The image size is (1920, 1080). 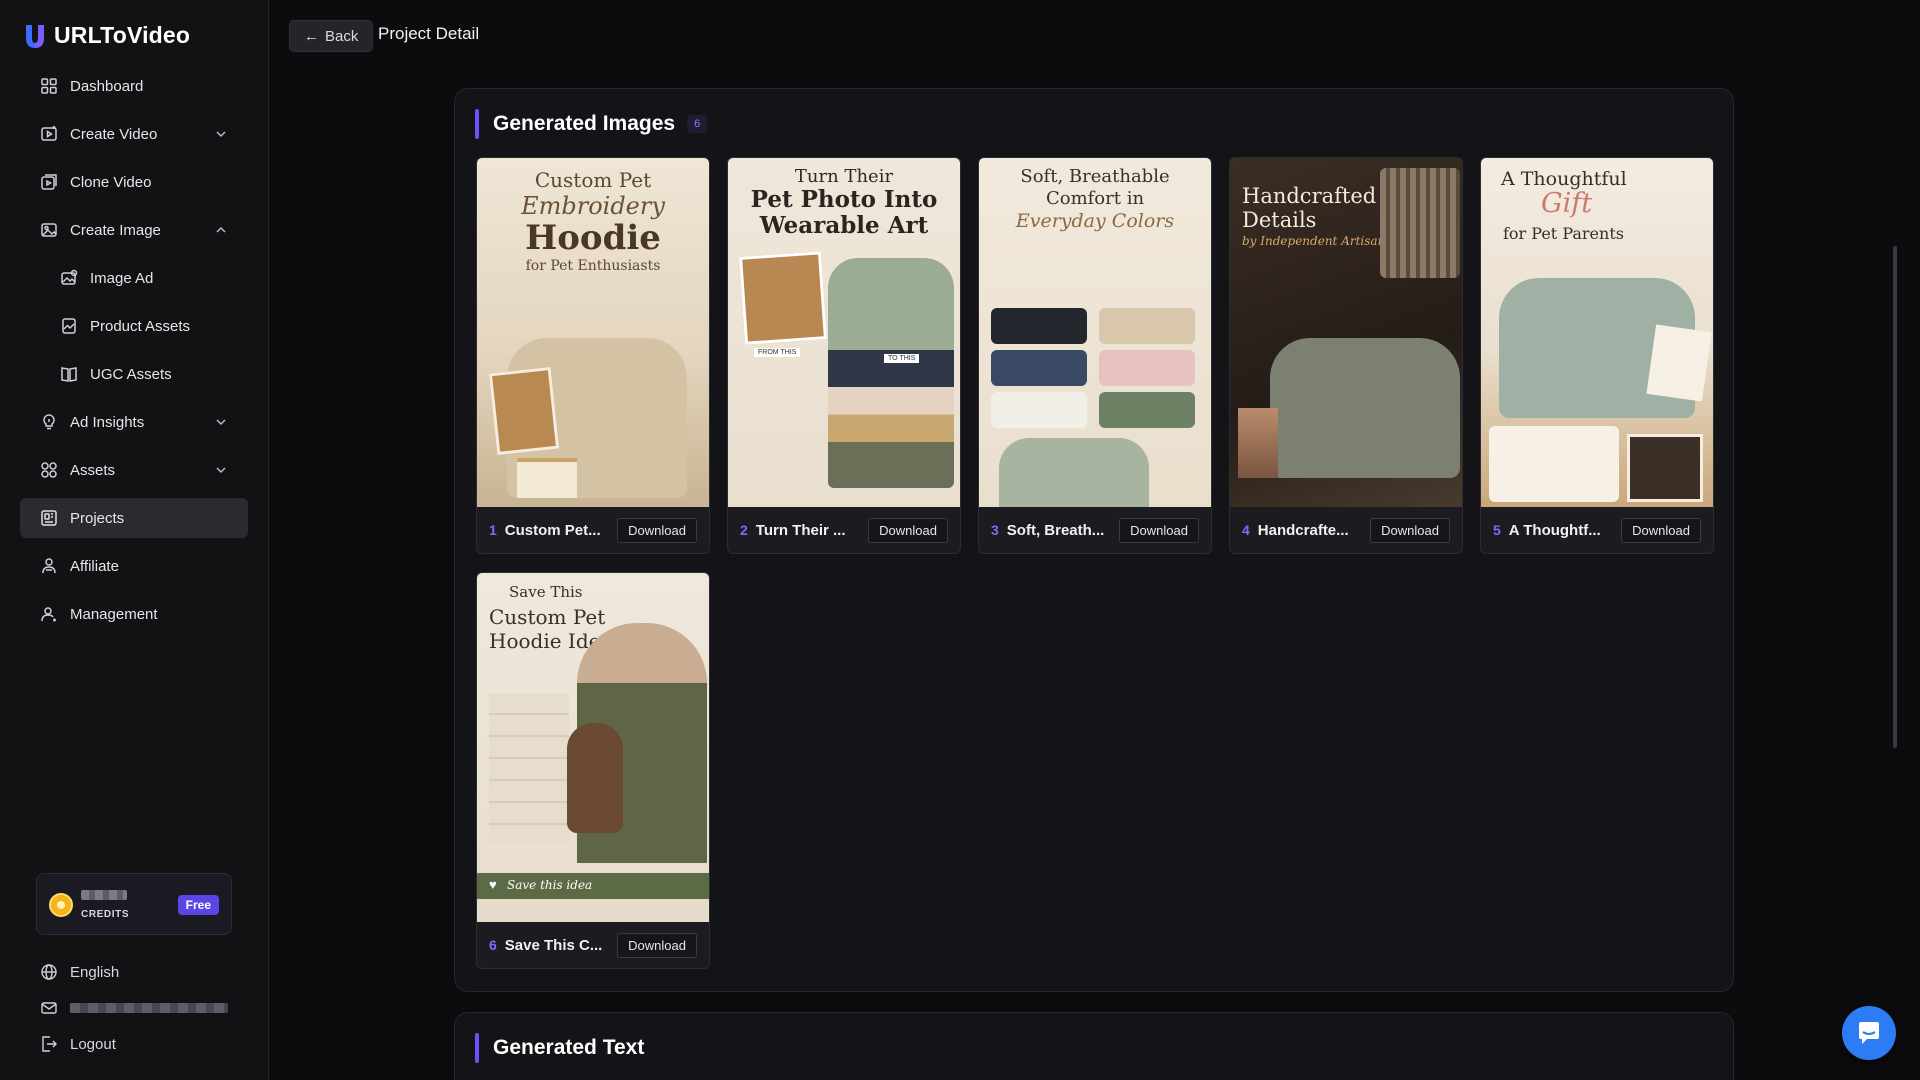 What do you see at coordinates (105, 914) in the screenshot?
I see `credits-label: CREDITS` at bounding box center [105, 914].